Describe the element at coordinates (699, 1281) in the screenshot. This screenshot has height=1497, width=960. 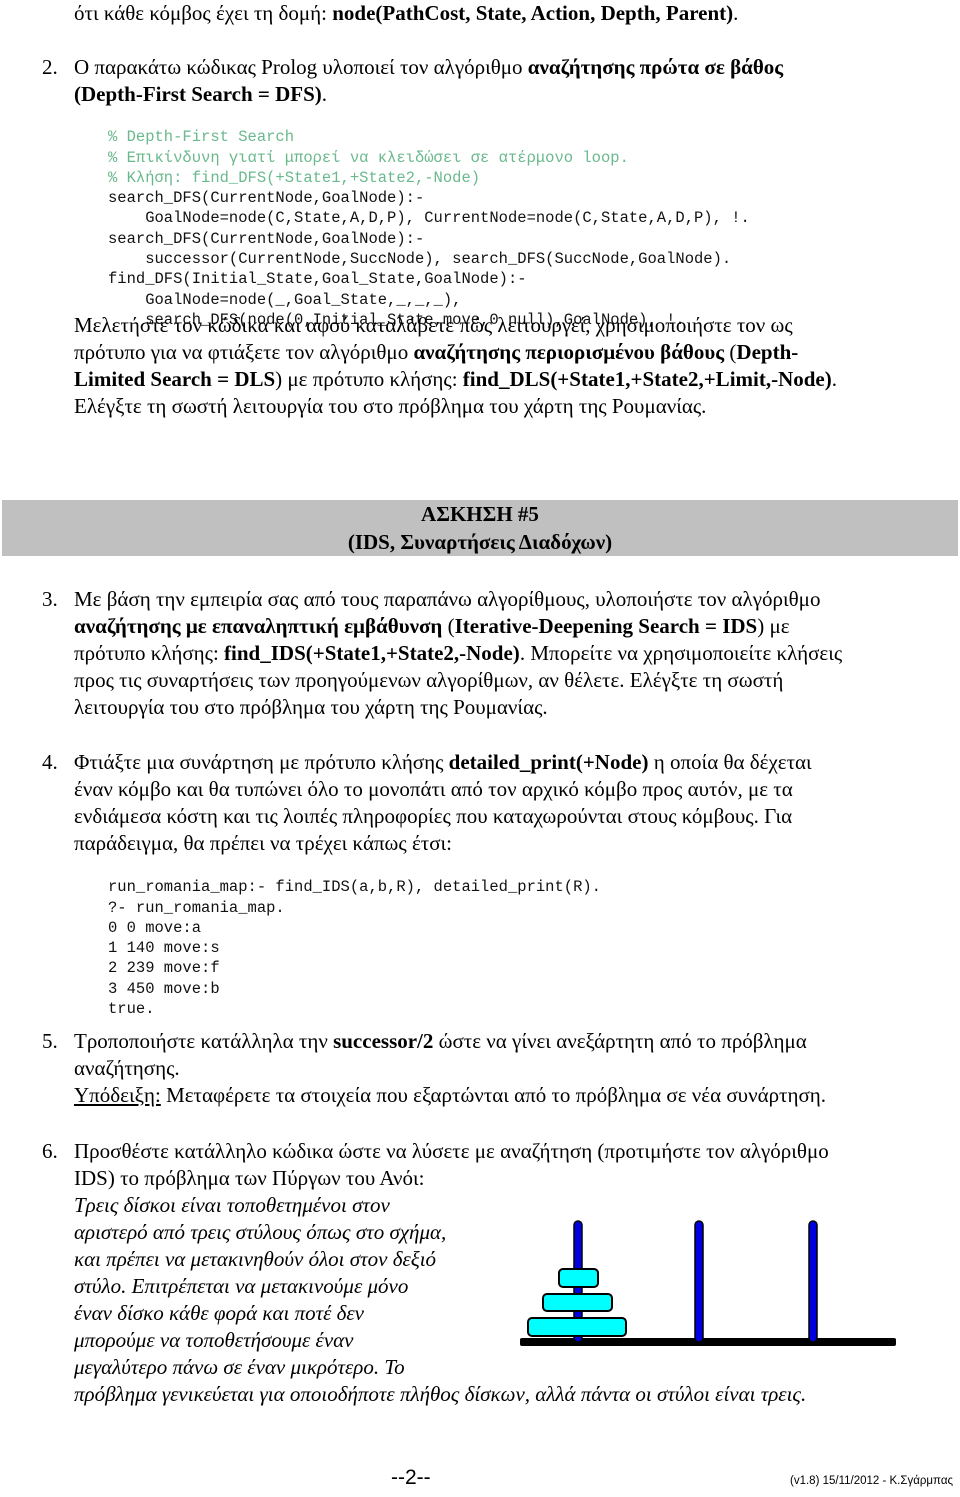
I see `hanoi-peg-middle` at that location.